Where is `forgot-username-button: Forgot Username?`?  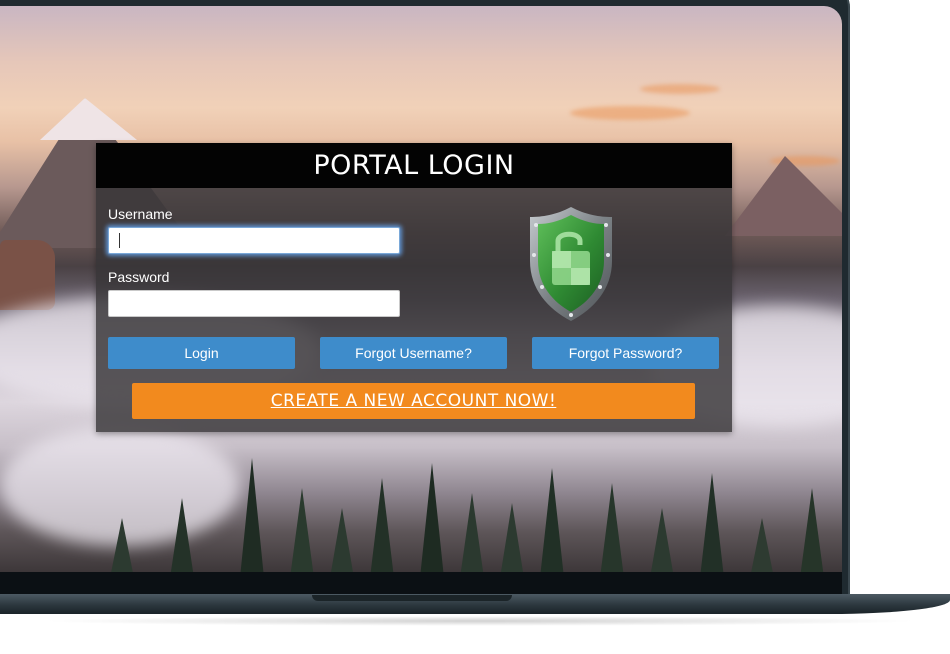
forgot-username-button: Forgot Username? is located at coordinates (413, 353).